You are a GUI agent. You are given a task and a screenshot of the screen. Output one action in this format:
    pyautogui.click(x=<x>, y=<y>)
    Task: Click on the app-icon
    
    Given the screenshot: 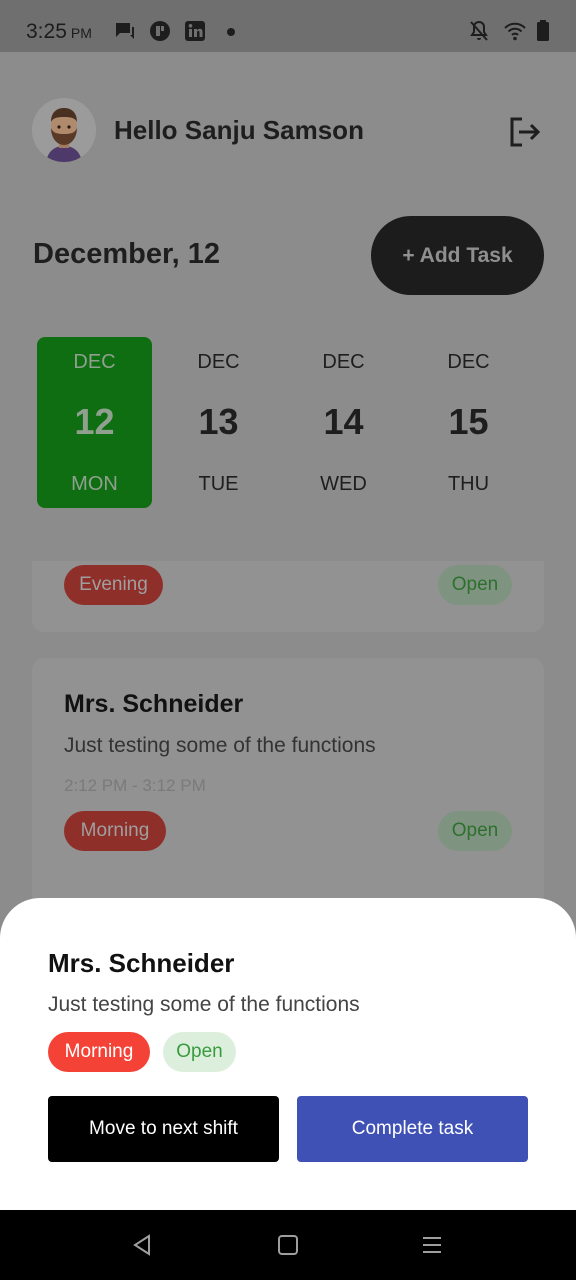 What is the action you would take?
    pyautogui.click(x=160, y=31)
    